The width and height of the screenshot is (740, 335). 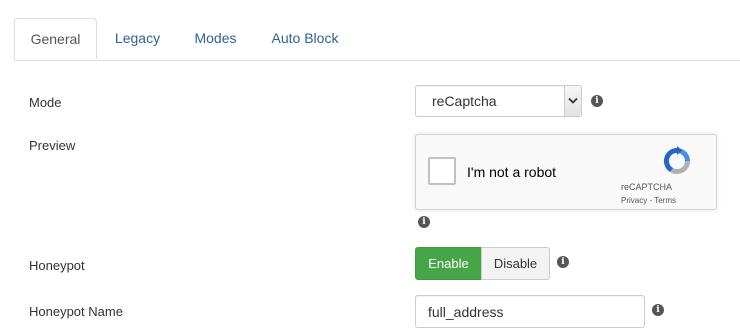 What do you see at coordinates (648, 200) in the screenshot?
I see `recaptcha-terms: Privacy - Terms` at bounding box center [648, 200].